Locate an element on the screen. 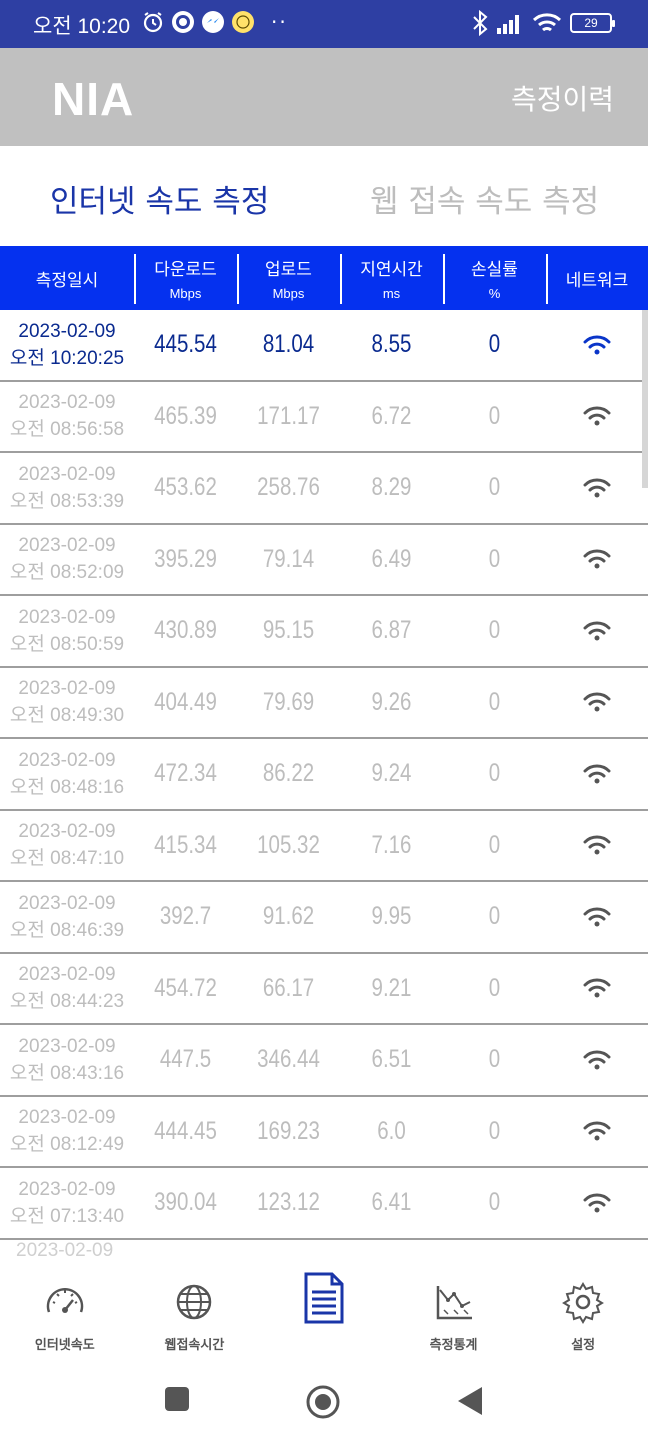 Image resolution: width=648 pixels, height=1440 pixels. tab-internet-speed: 인터넷 속도 측정 is located at coordinates (159, 198).